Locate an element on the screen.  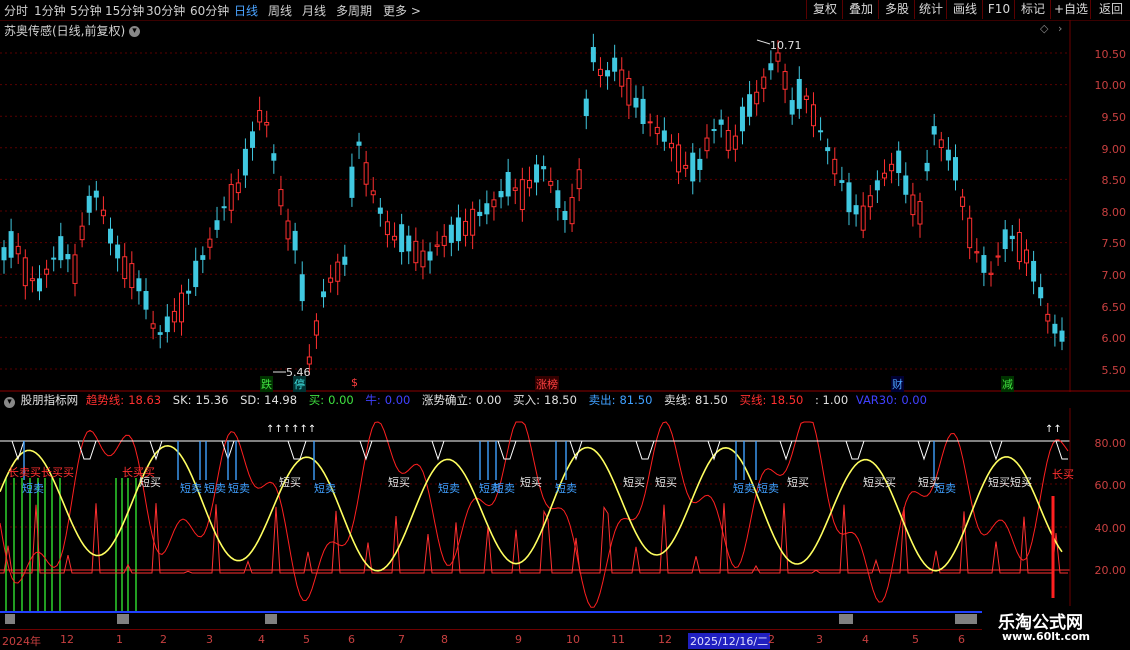
multi-stock-button: 多股 is located at coordinates (896, 9).